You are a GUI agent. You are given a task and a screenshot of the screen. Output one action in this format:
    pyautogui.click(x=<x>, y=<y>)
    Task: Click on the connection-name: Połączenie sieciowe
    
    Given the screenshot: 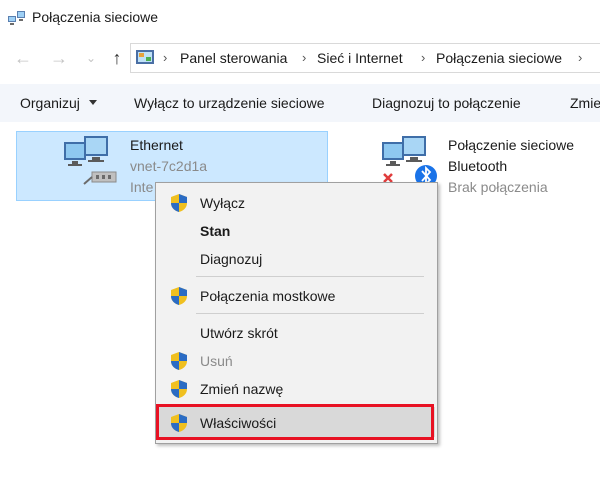 What is the action you would take?
    pyautogui.click(x=511, y=145)
    